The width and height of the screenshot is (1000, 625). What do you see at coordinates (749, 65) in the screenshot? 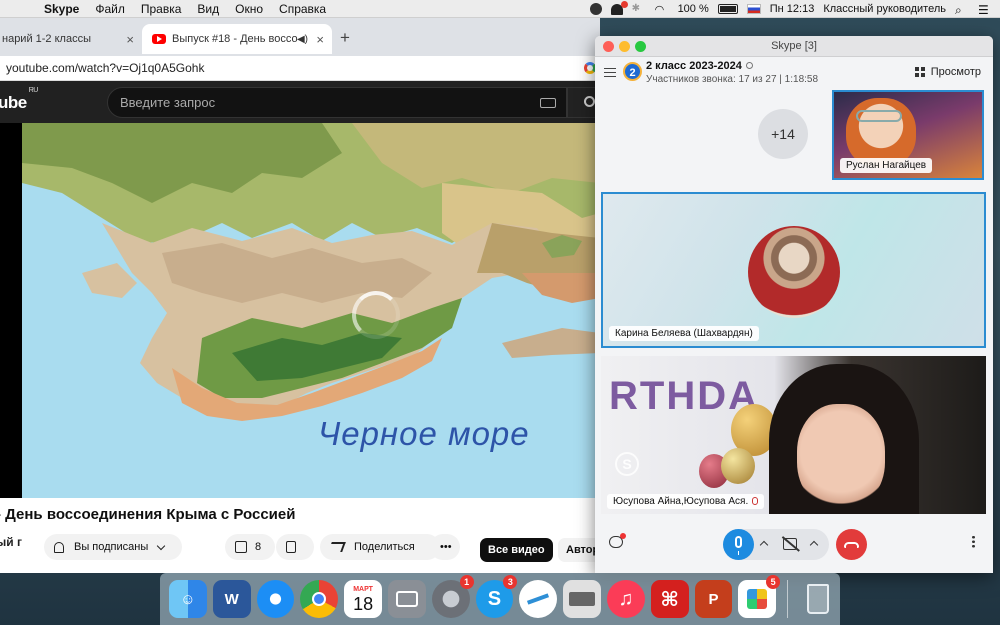
I see `settings-icon` at bounding box center [749, 65].